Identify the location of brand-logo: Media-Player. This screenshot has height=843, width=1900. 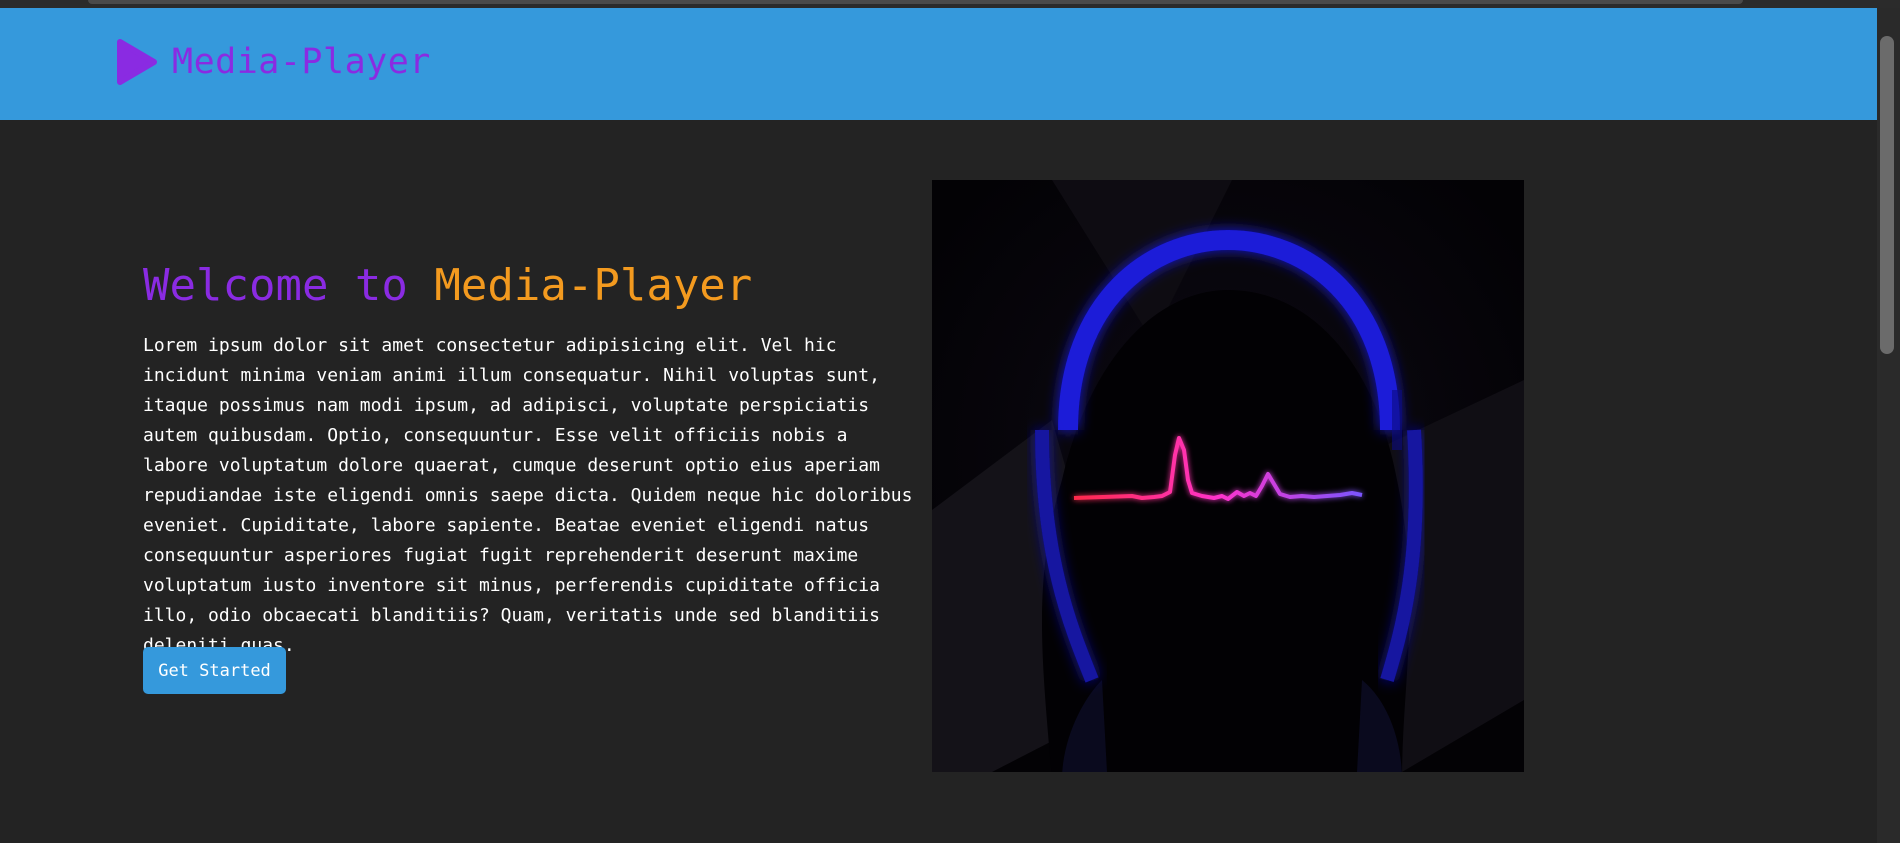
(273, 62).